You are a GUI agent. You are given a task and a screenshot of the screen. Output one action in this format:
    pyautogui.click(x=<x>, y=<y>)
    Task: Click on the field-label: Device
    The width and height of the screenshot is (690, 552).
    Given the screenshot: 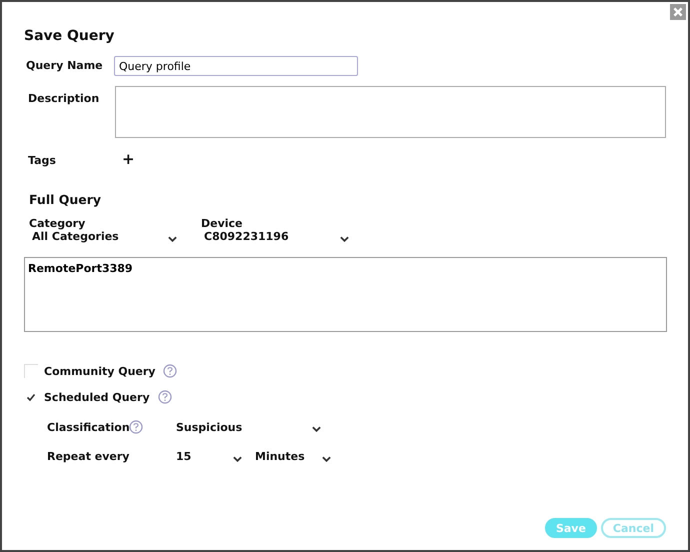 What is the action you would take?
    pyautogui.click(x=222, y=223)
    